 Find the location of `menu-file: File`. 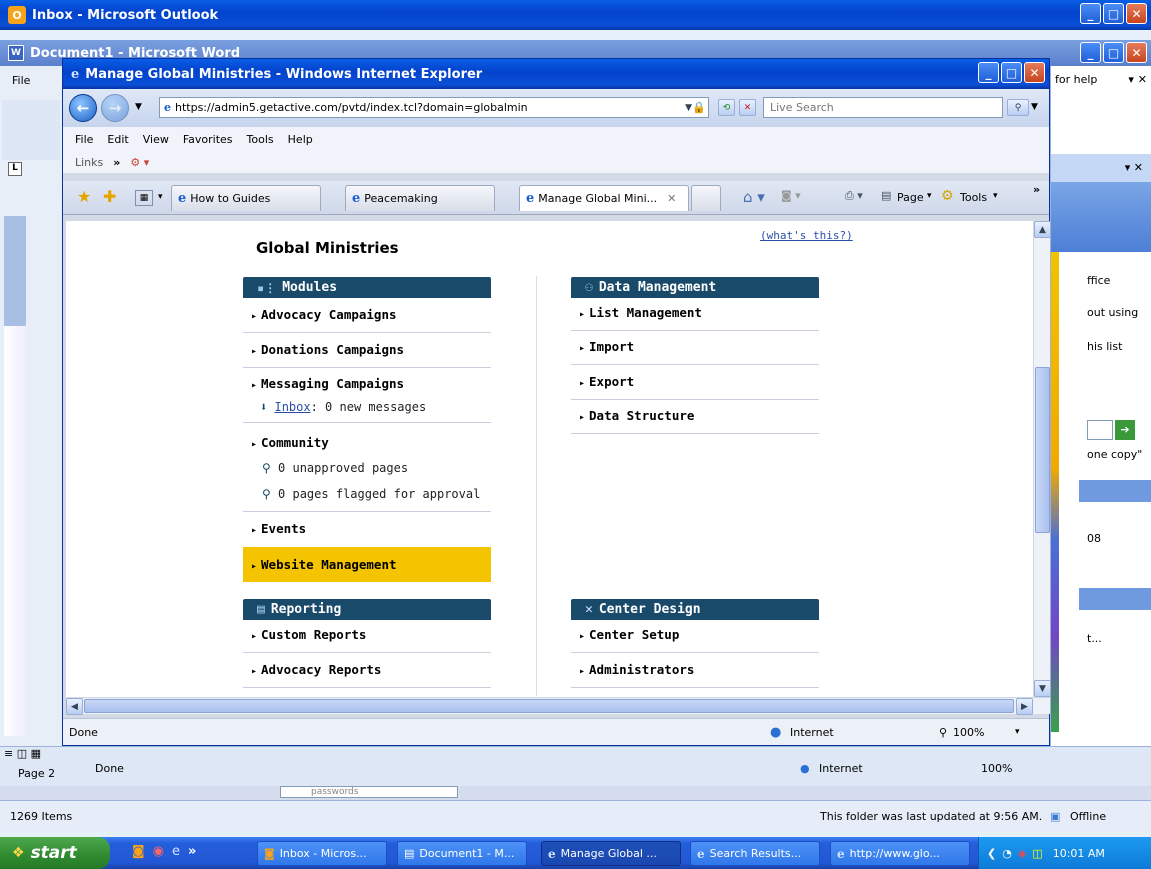

menu-file: File is located at coordinates (84, 139).